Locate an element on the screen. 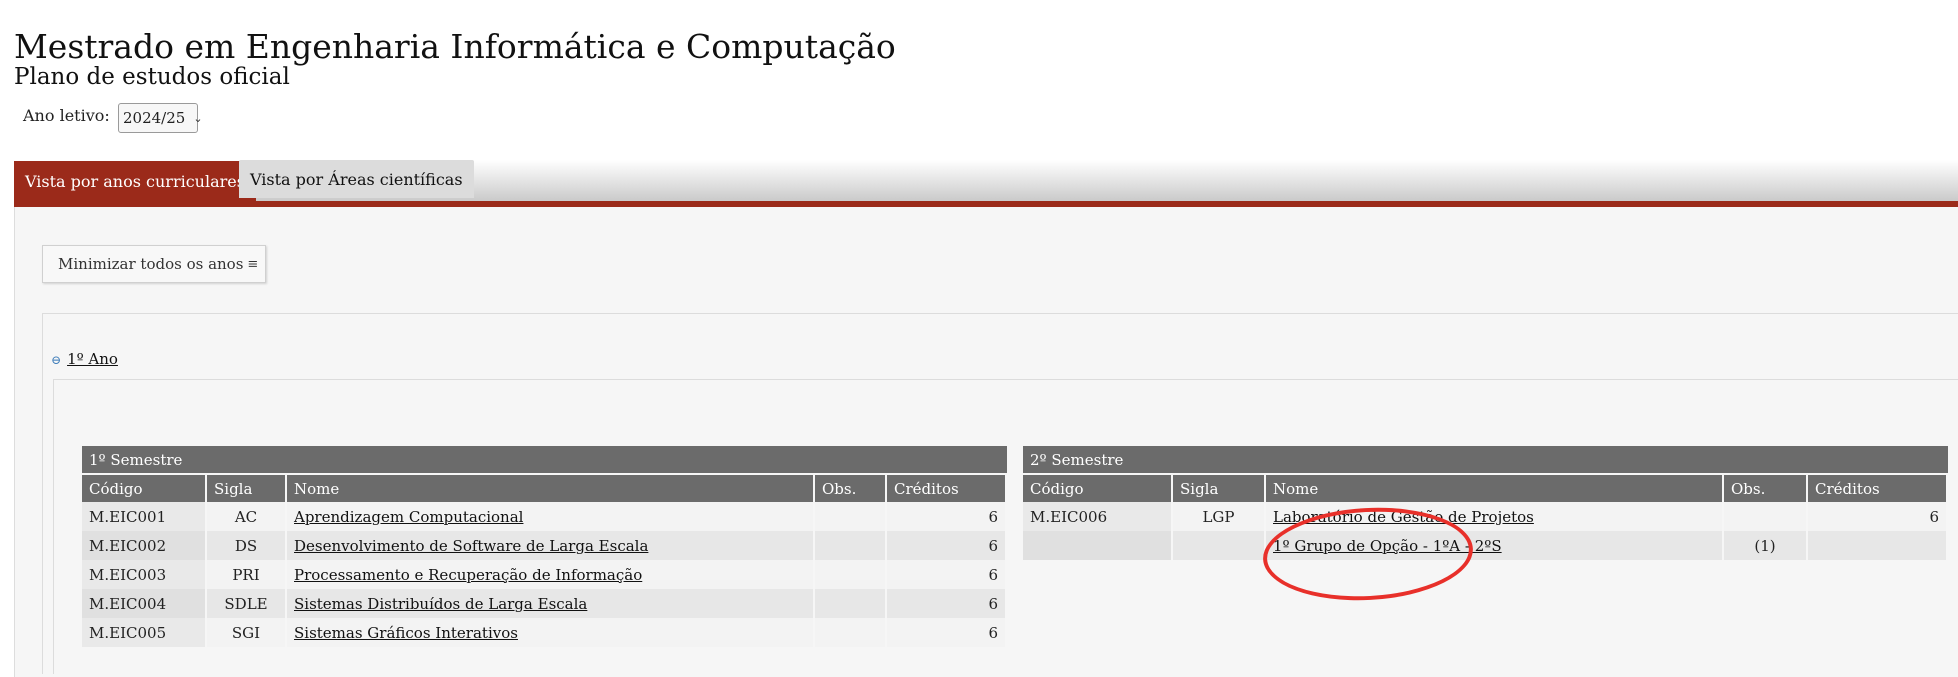 The image size is (1958, 677). course-link: Laboratório de Gestão de Projetos is located at coordinates (1403, 517).